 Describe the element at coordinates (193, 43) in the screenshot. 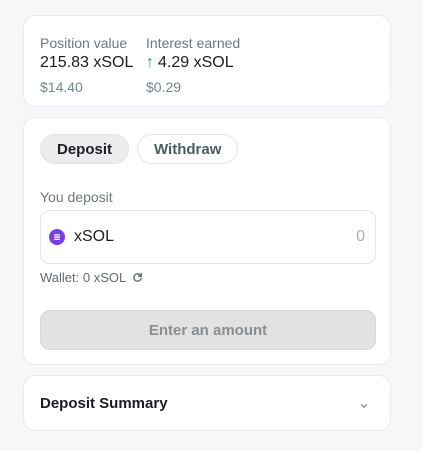

I see `interest-earned-label: Interest earned` at that location.